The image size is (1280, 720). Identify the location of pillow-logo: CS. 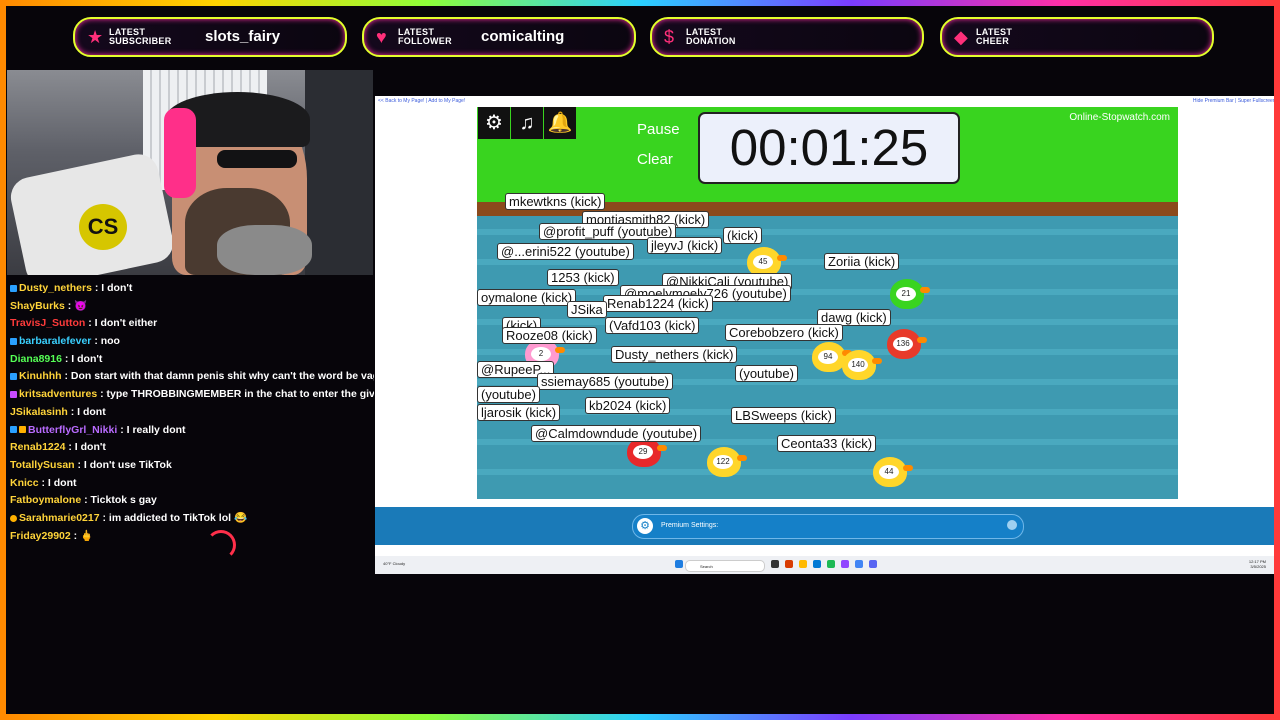
(103, 227).